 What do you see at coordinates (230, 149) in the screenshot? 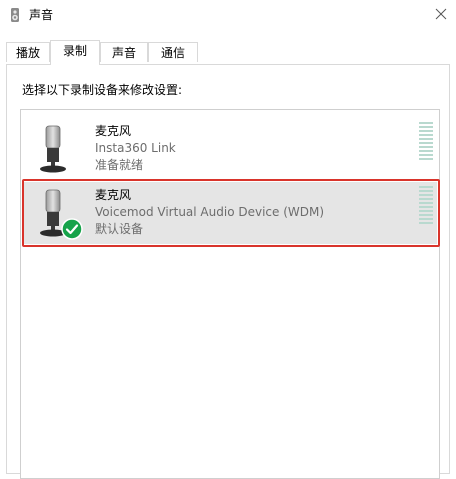
I see `device-item-insta360: 麦克风 Insta360 Link 准备就绪` at bounding box center [230, 149].